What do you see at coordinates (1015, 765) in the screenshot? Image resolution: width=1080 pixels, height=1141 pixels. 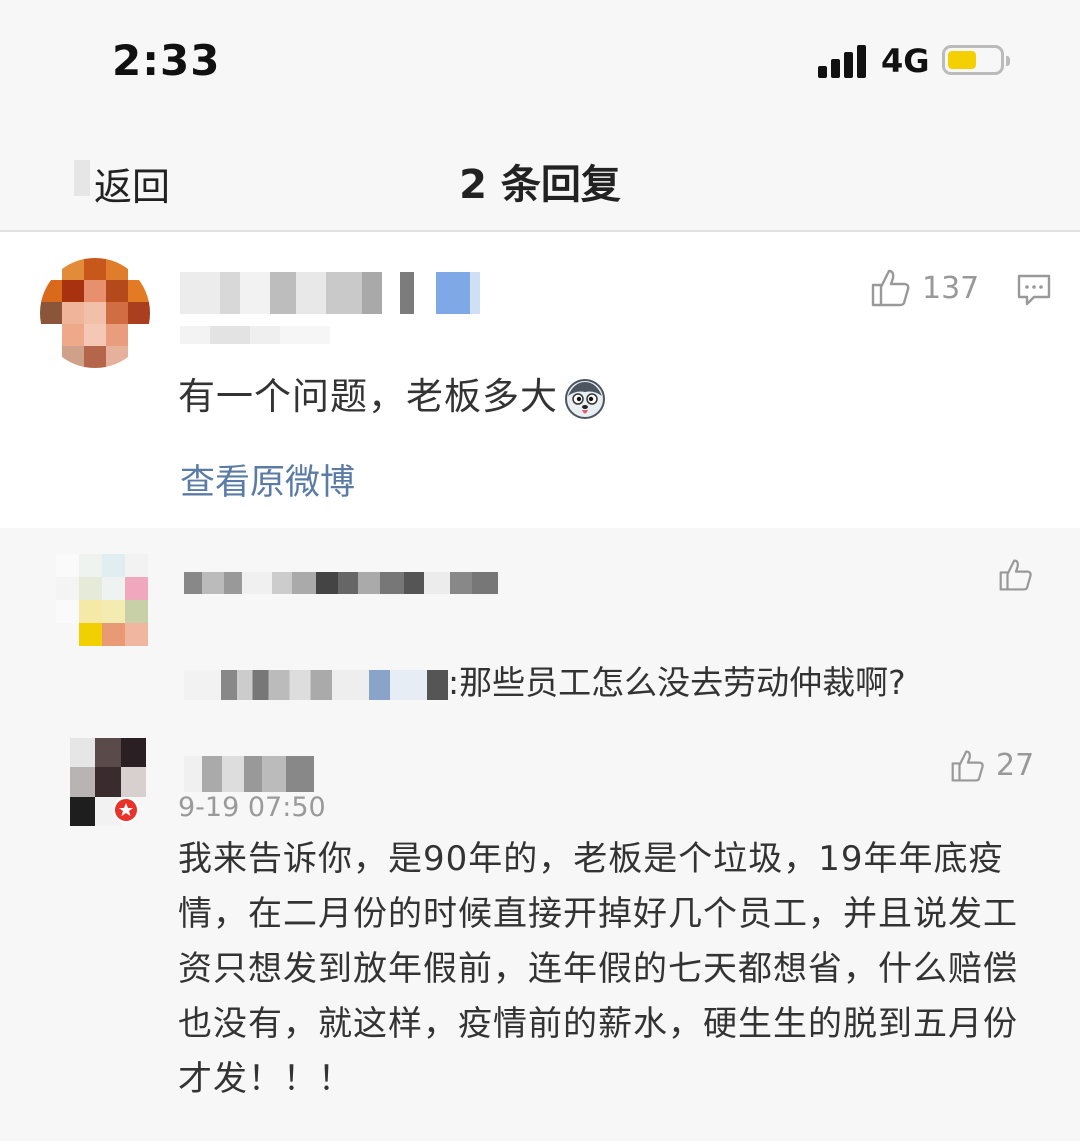 I see `like-count: 27` at bounding box center [1015, 765].